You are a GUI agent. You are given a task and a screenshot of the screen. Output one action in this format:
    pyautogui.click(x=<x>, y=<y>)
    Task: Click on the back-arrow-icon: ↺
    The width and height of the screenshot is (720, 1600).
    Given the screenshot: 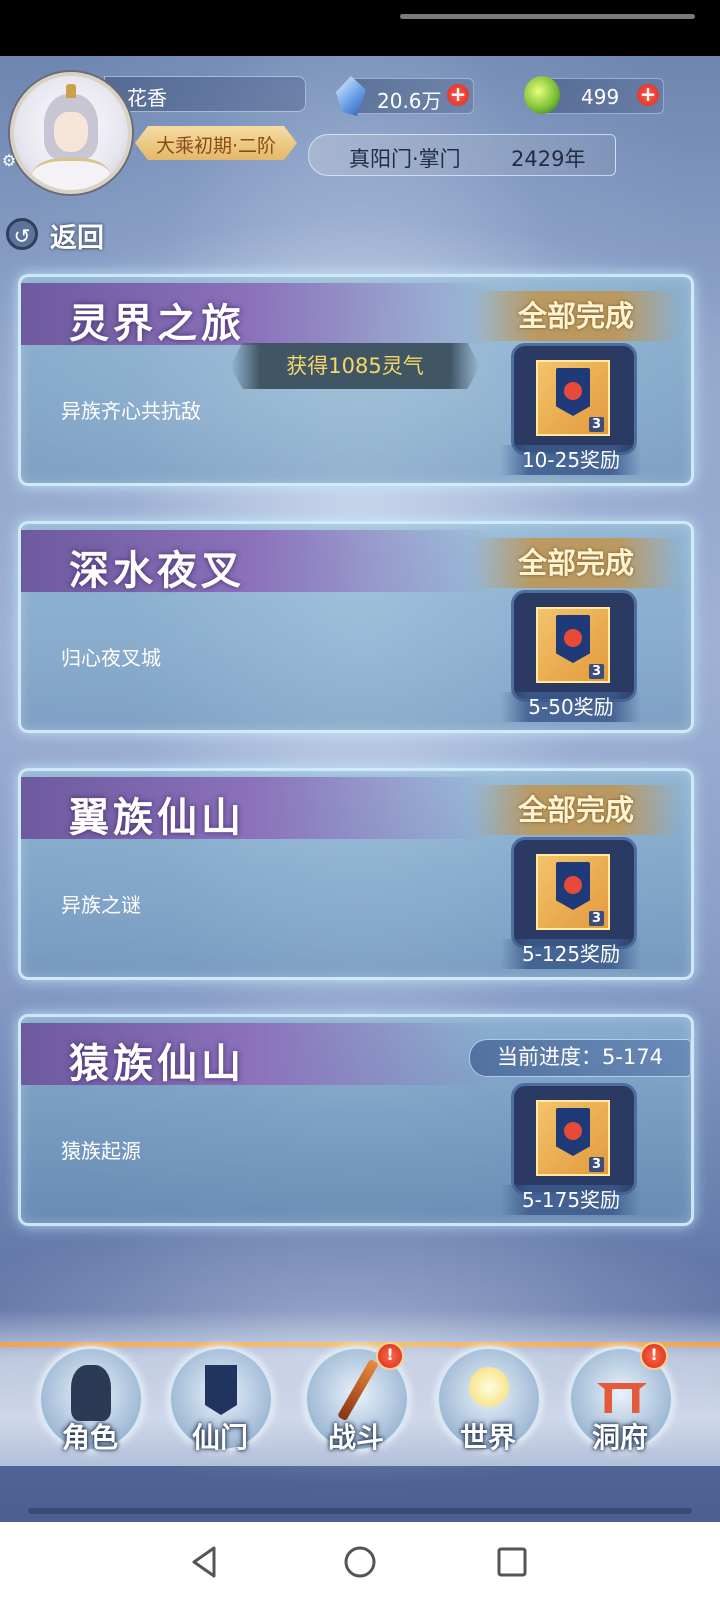 What is the action you would take?
    pyautogui.click(x=22, y=234)
    